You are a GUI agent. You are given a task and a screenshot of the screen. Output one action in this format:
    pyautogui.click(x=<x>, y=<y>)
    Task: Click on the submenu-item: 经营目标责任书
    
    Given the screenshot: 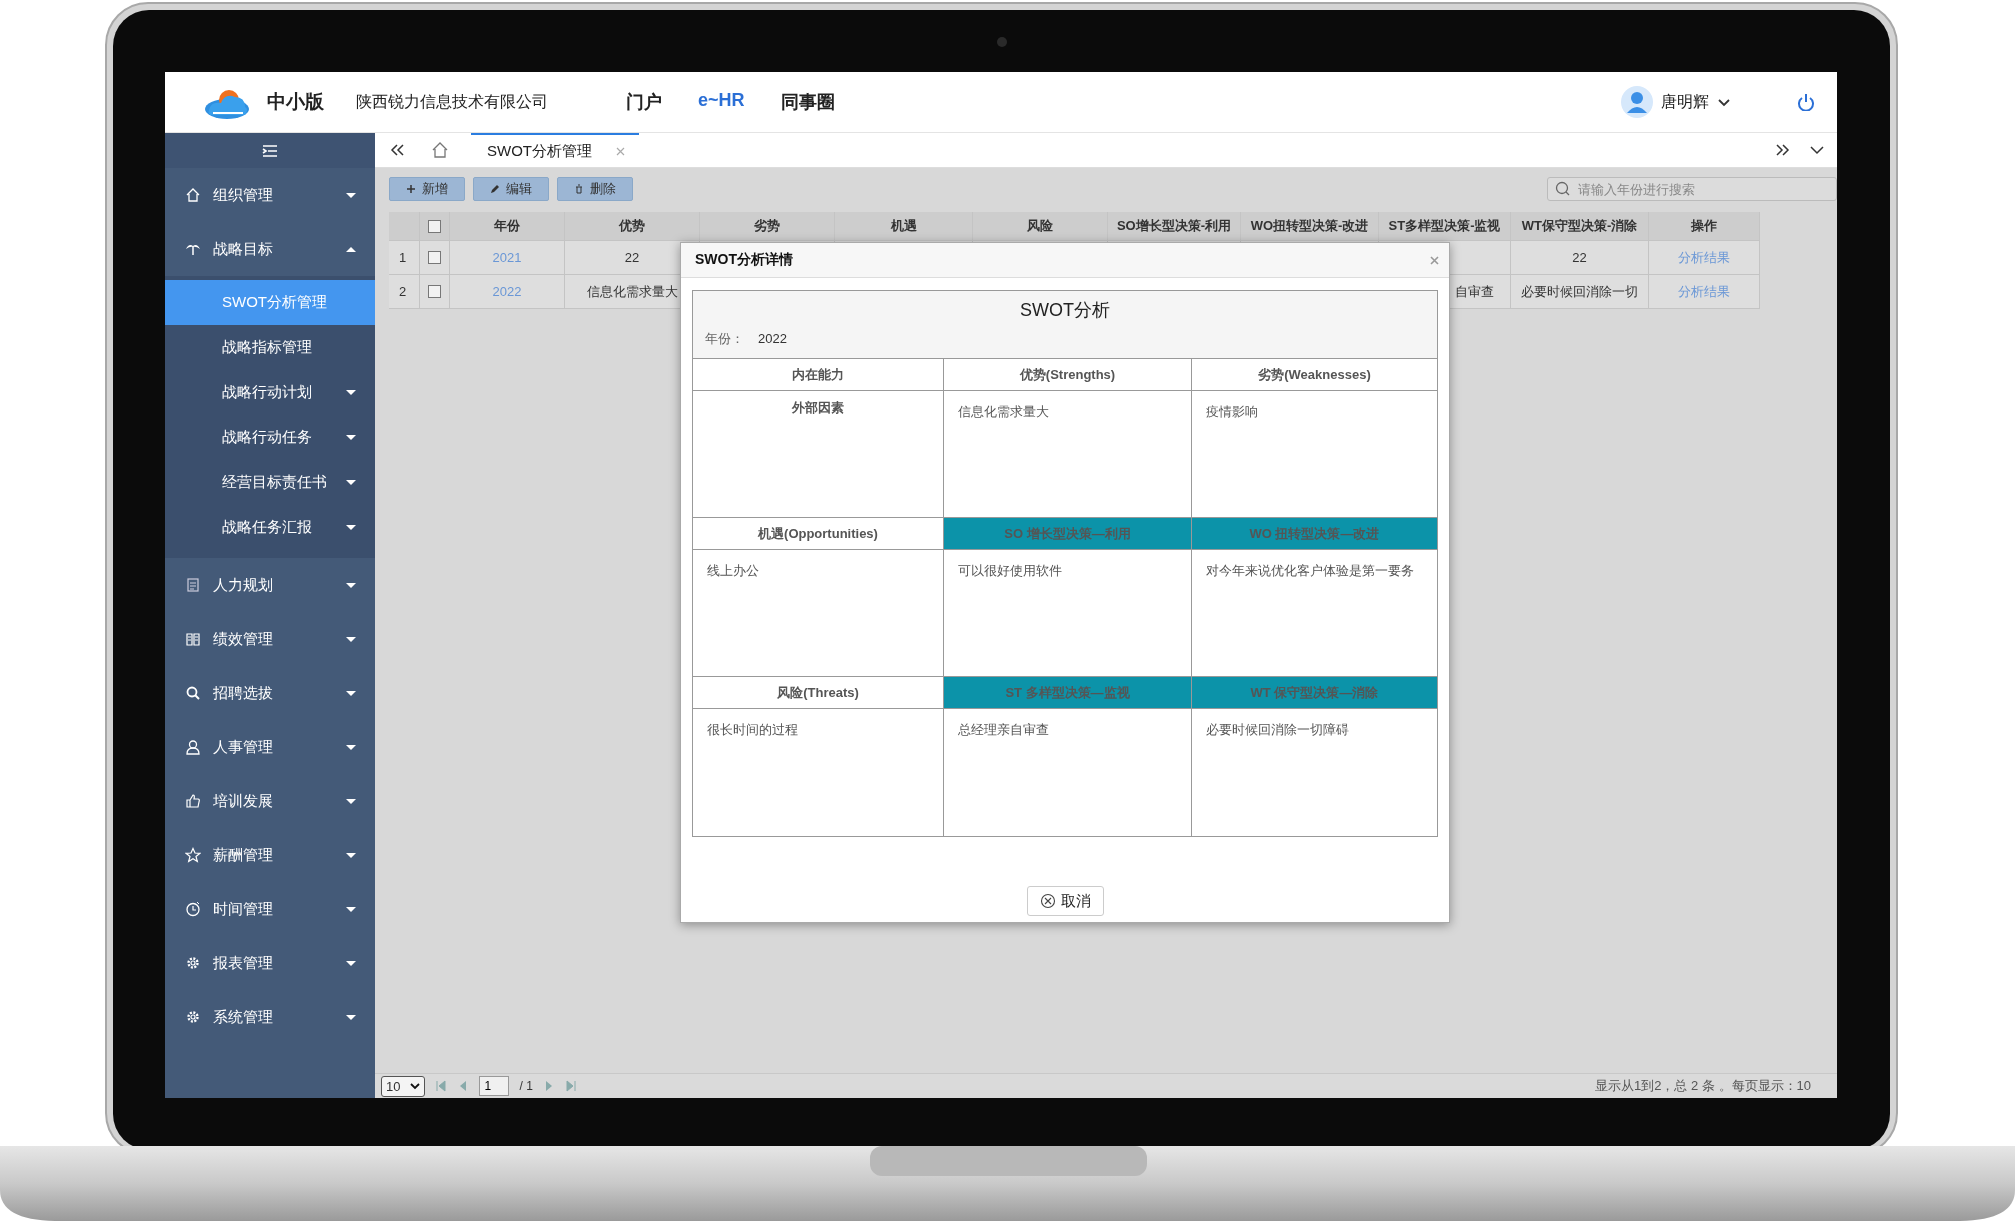 What is the action you would take?
    pyautogui.click(x=270, y=482)
    